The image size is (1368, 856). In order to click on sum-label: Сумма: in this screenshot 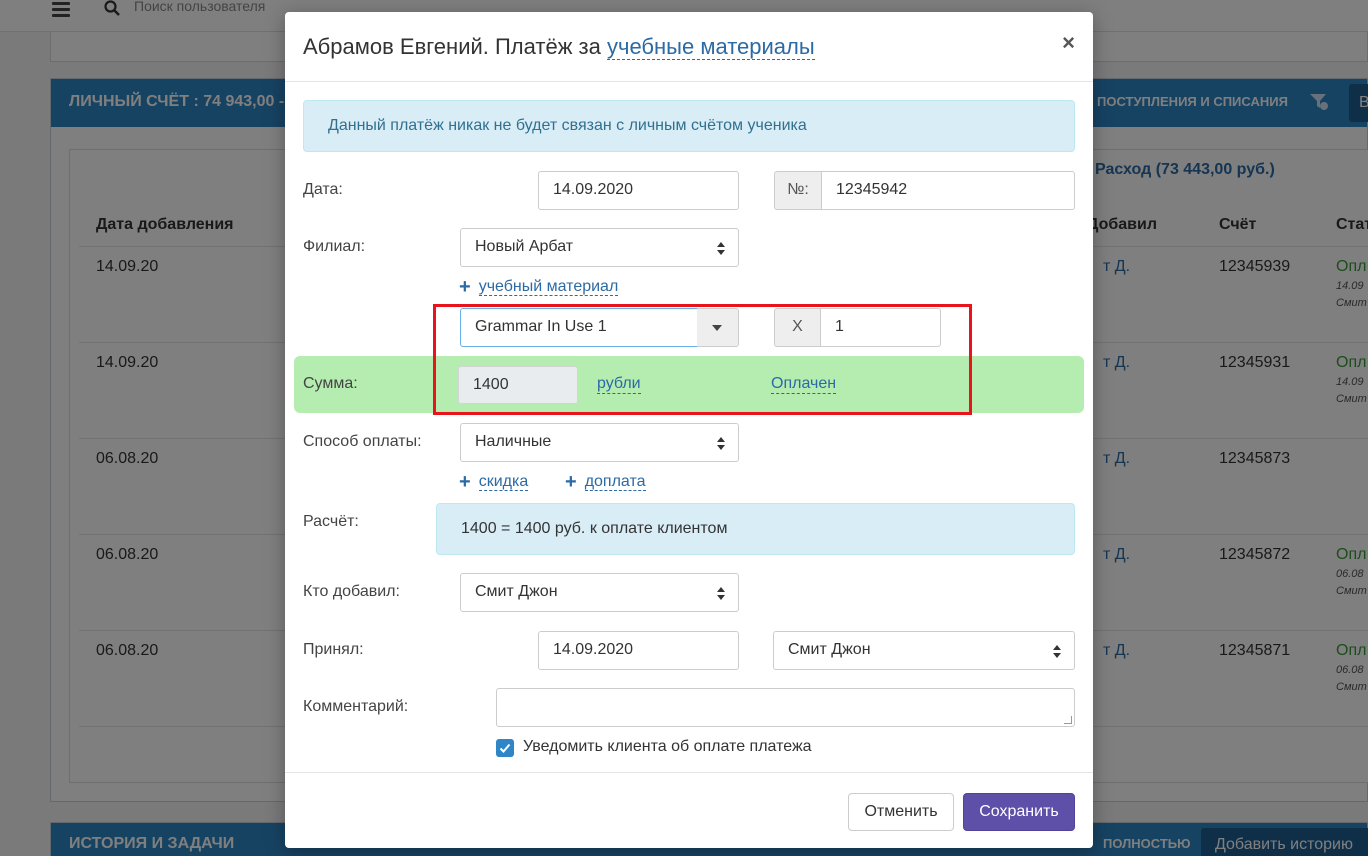, I will do `click(330, 383)`.